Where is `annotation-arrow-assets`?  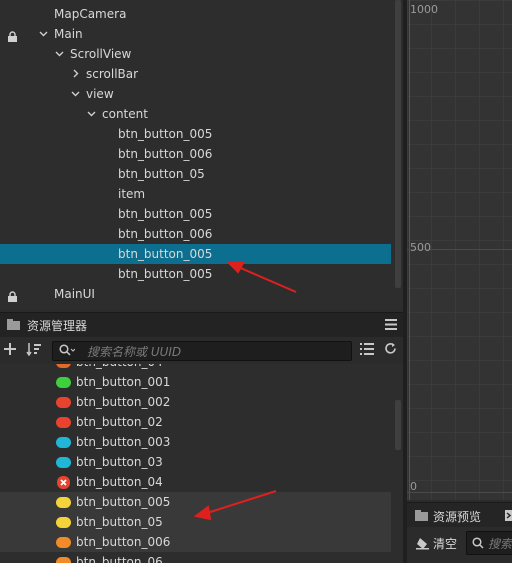
annotation-arrow-assets is located at coordinates (235, 505).